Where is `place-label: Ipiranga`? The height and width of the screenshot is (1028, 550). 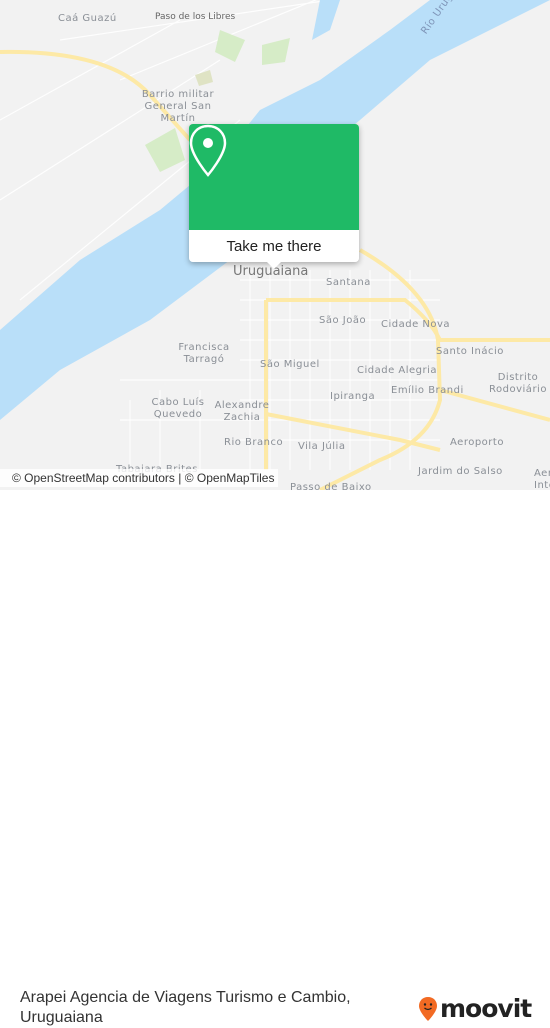
place-label: Ipiranga is located at coordinates (353, 396).